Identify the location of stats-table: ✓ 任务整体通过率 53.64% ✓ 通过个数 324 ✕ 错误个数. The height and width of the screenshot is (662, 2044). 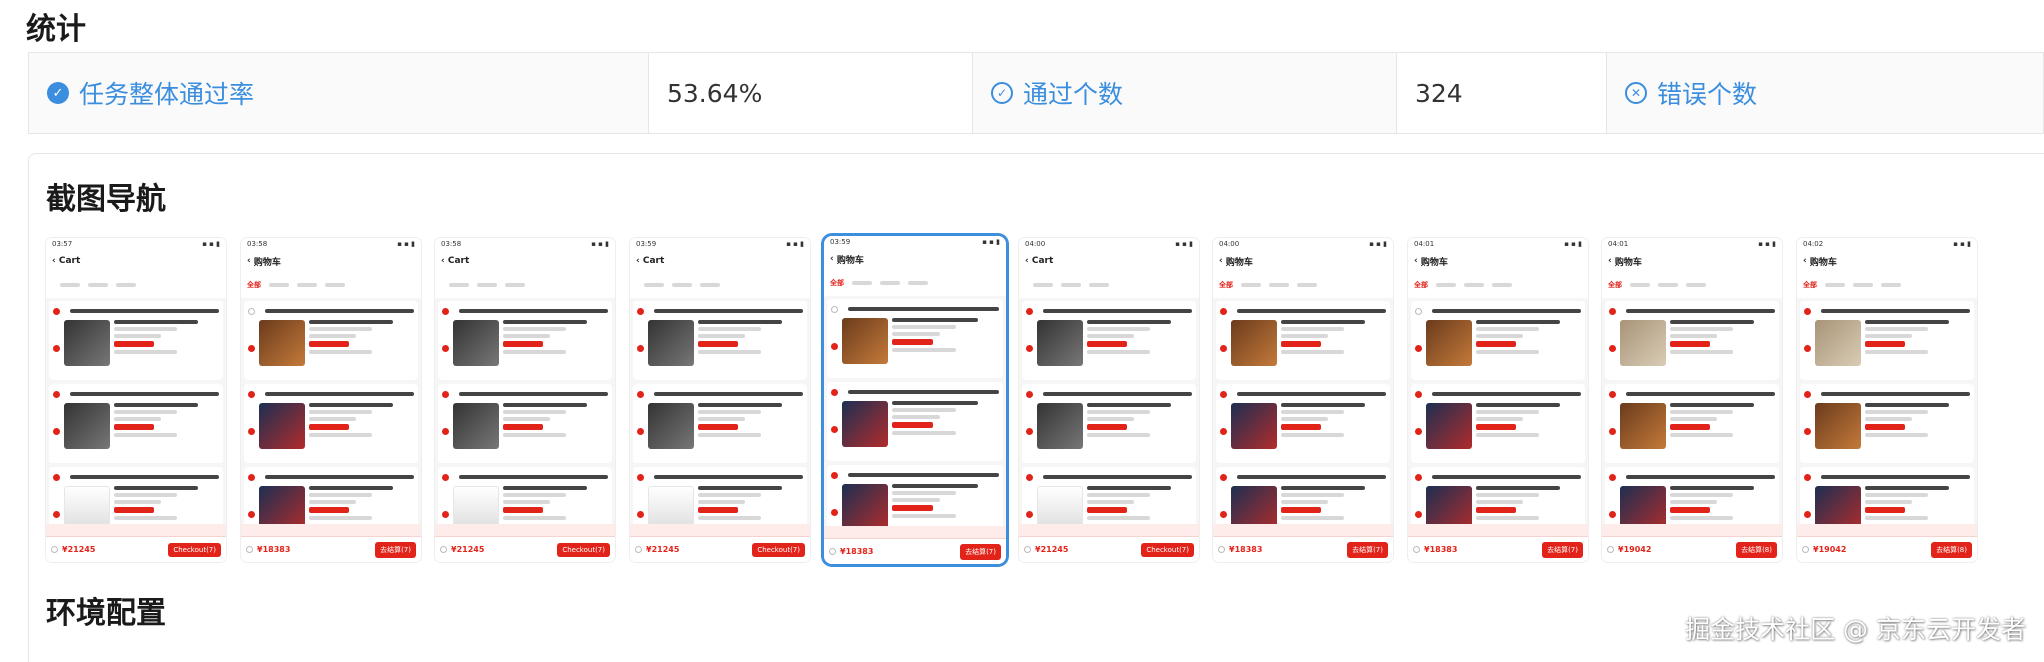
(1036, 93).